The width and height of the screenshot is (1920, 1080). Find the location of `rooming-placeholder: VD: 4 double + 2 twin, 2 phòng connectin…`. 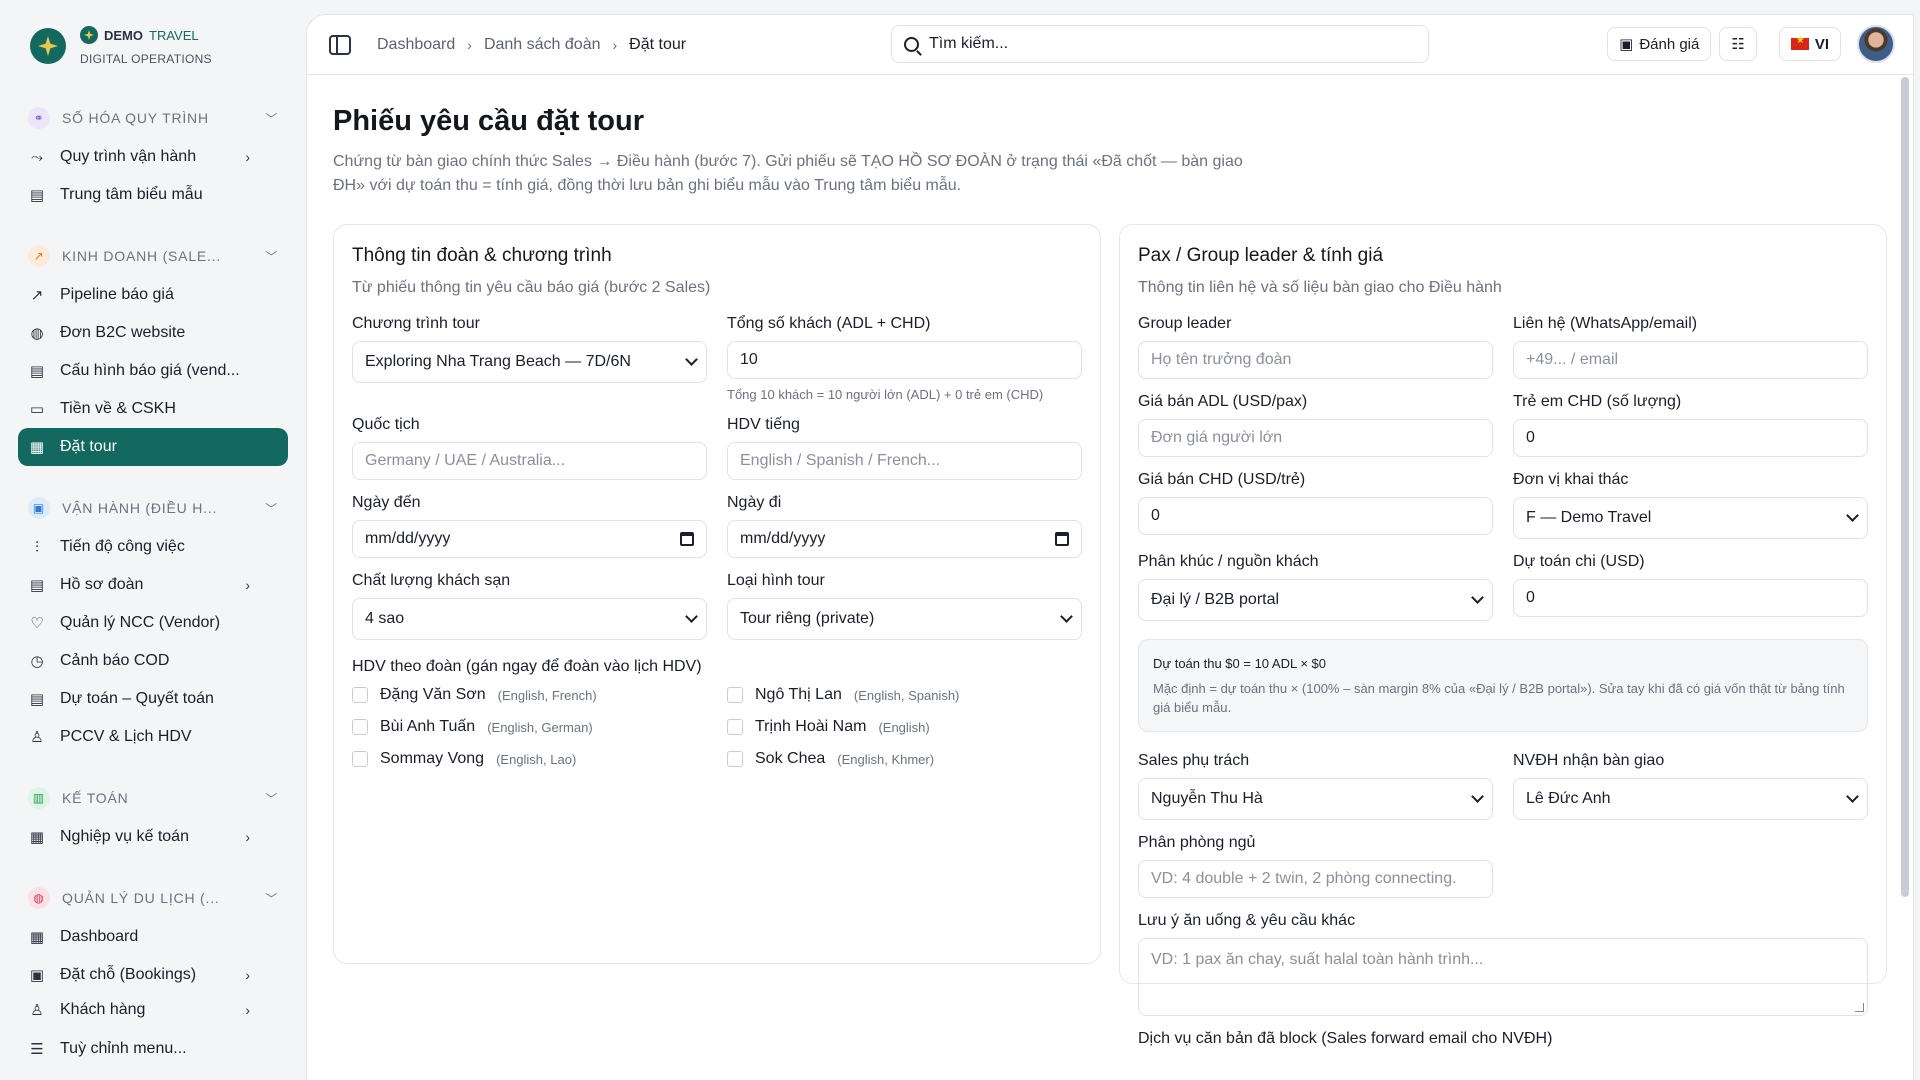

rooming-placeholder: VD: 4 double + 2 twin, 2 phòng connectin… is located at coordinates (1304, 878).